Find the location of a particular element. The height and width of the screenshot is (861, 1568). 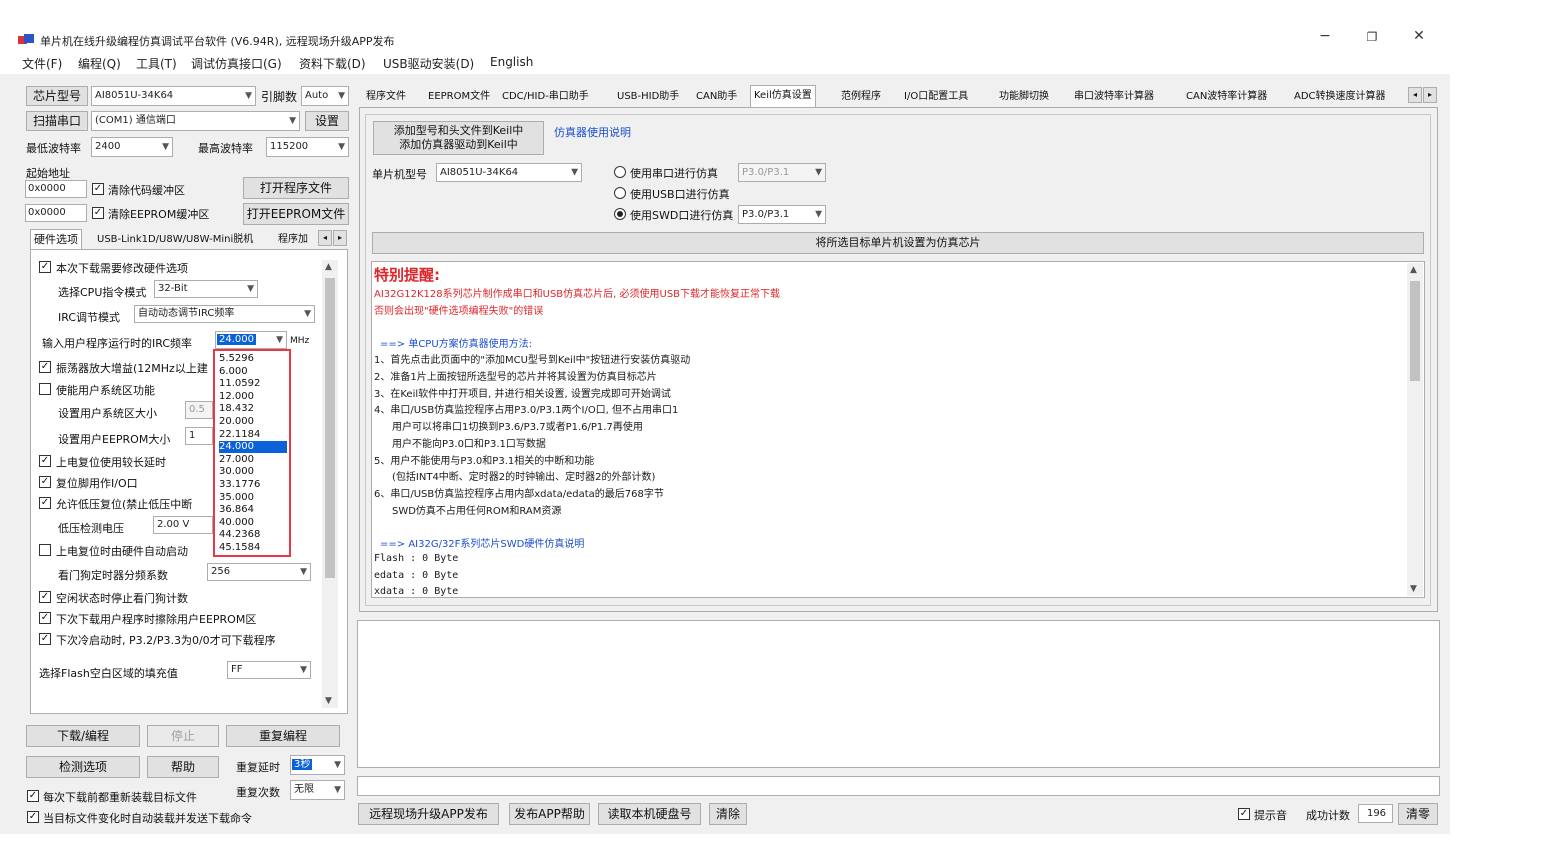

right-tab-8: 功能脚切换 is located at coordinates (1024, 97).